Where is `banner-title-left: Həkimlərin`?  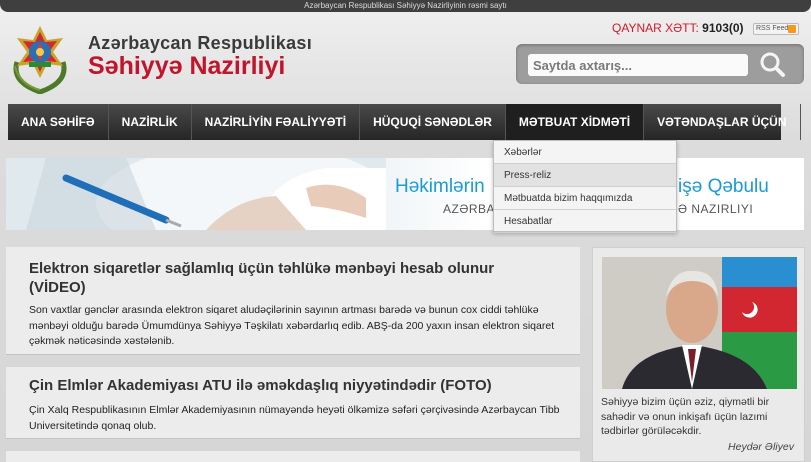
banner-title-left: Həkimlərin is located at coordinates (440, 186).